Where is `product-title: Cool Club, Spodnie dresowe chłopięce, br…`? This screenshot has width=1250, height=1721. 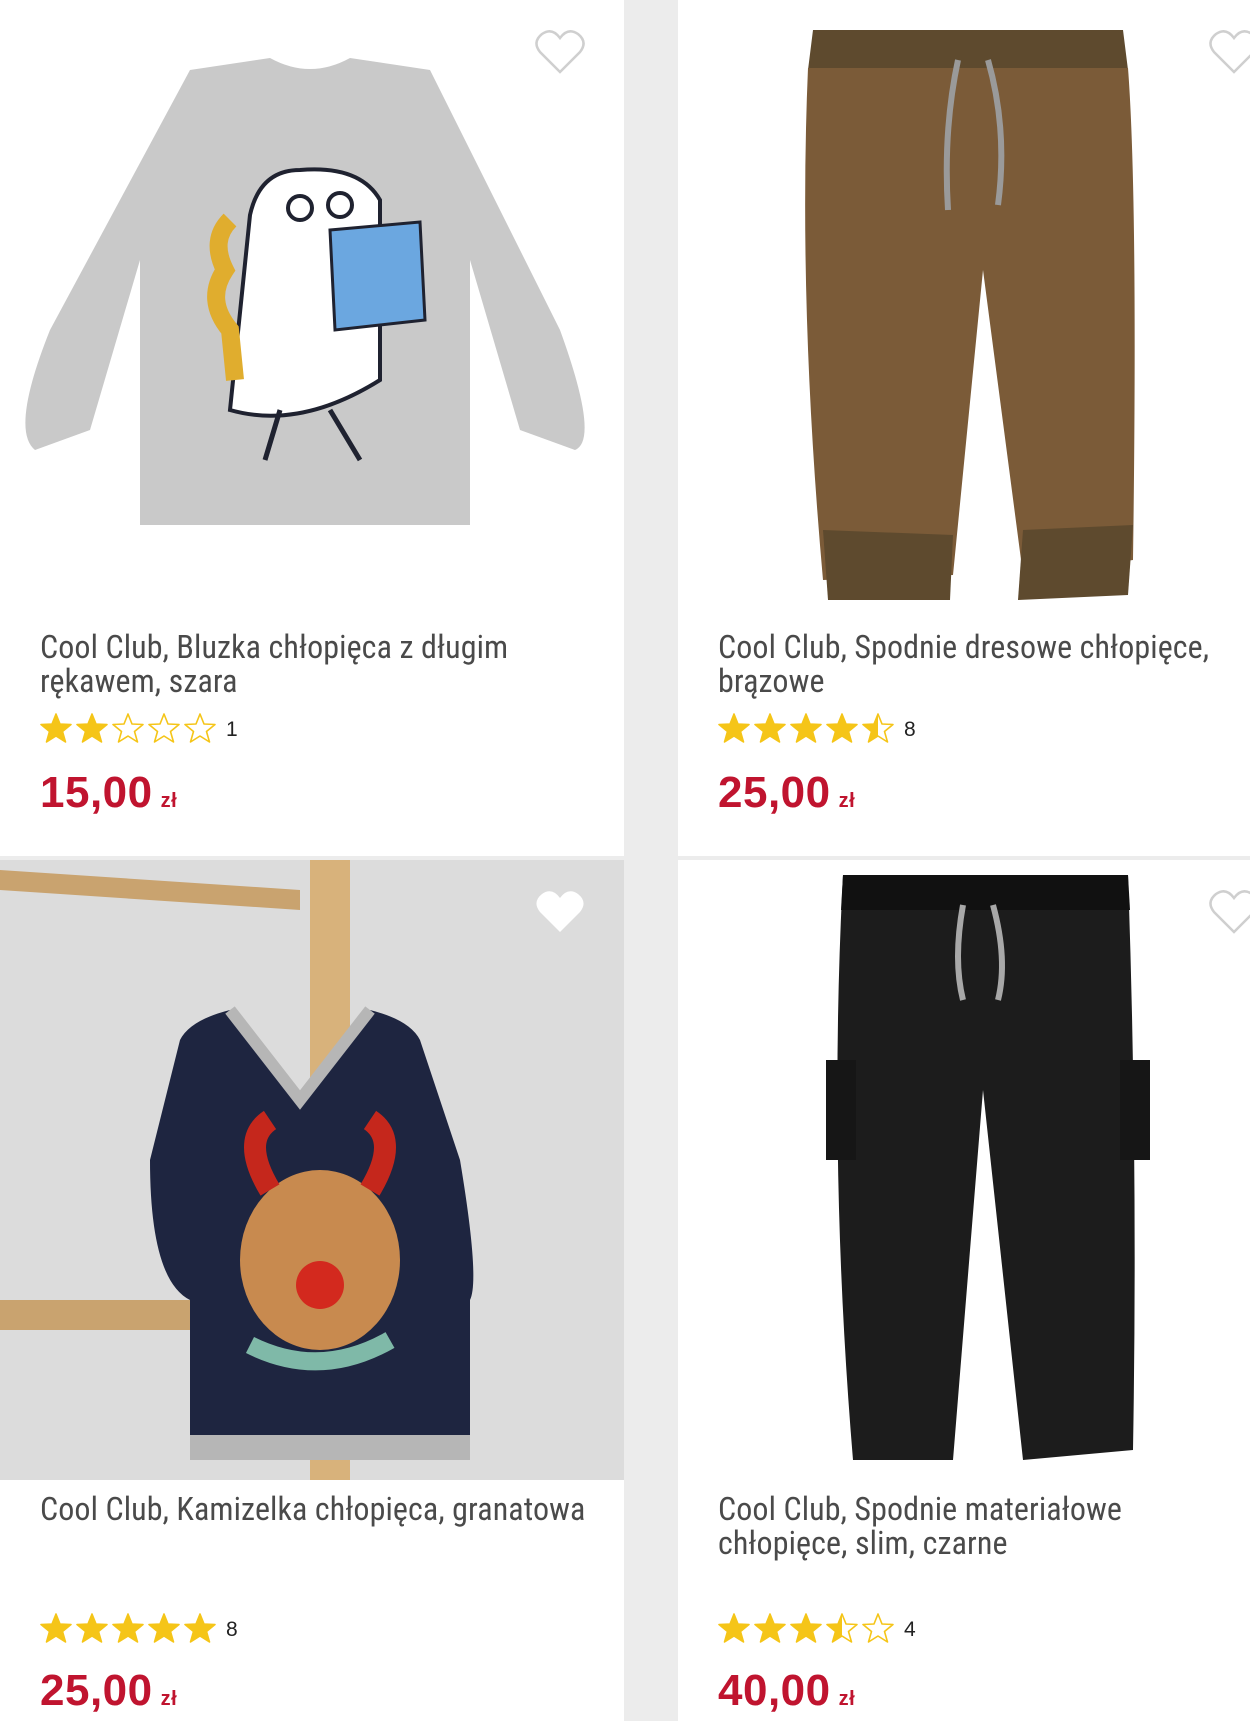
product-title: Cool Club, Spodnie dresowe chłopięce, br… is located at coordinates (969, 664).